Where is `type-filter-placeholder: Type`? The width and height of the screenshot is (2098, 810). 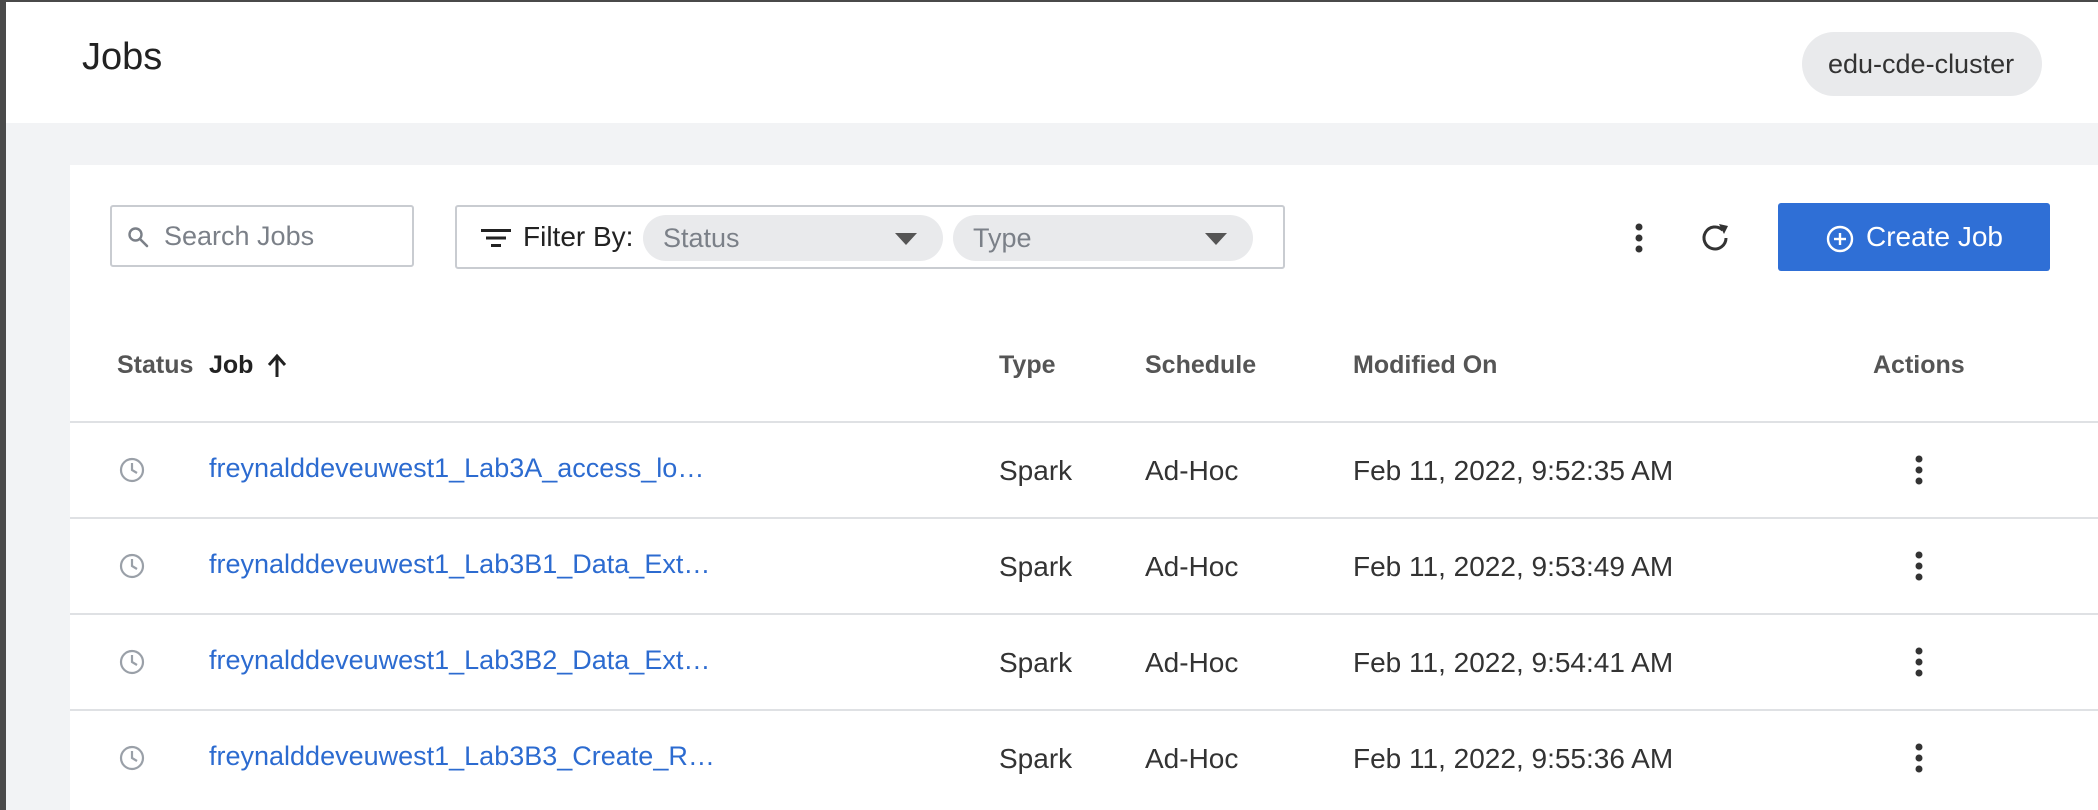 type-filter-placeholder: Type is located at coordinates (1002, 237).